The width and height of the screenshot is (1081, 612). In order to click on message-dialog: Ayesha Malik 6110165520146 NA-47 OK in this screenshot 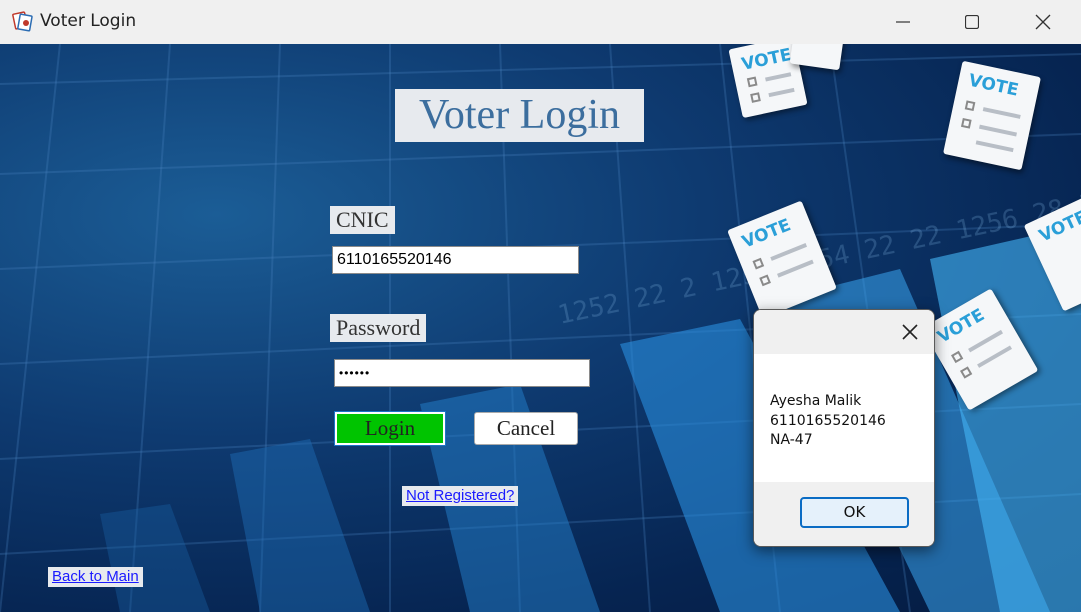, I will do `click(844, 428)`.